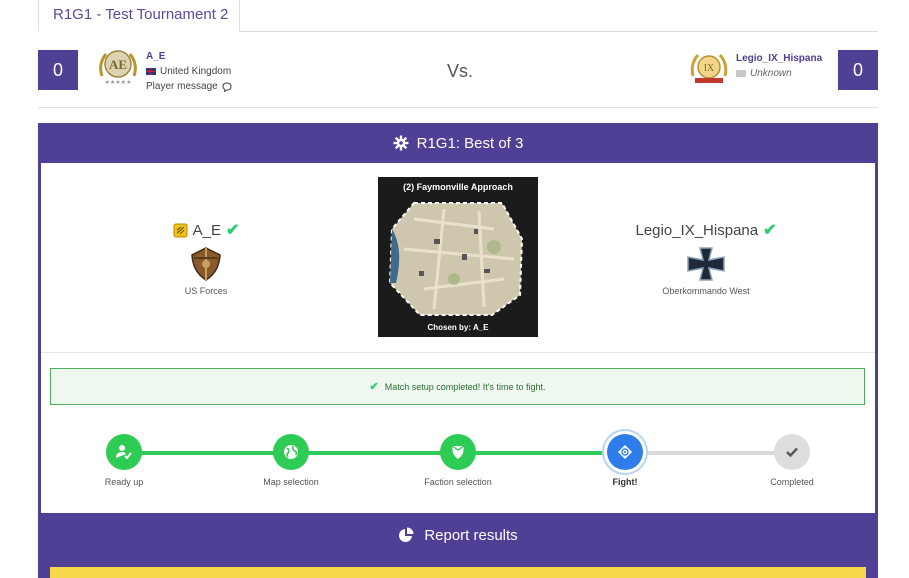 The height and width of the screenshot is (578, 909). Describe the element at coordinates (180, 230) in the screenshot. I see `rank-badge-icon` at that location.